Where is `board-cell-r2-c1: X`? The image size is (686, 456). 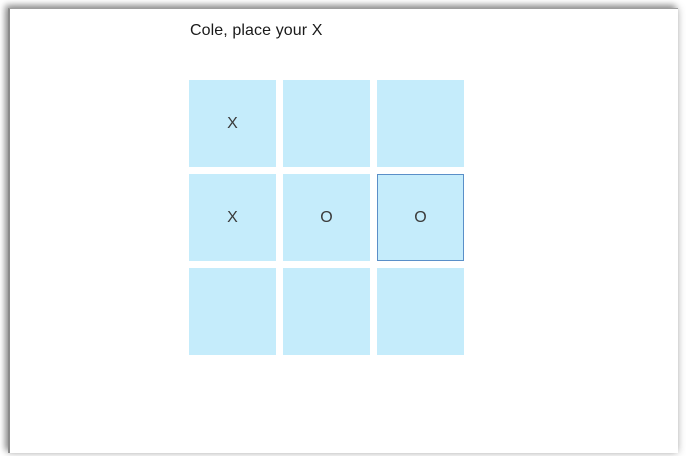 board-cell-r2-c1: X is located at coordinates (232, 217).